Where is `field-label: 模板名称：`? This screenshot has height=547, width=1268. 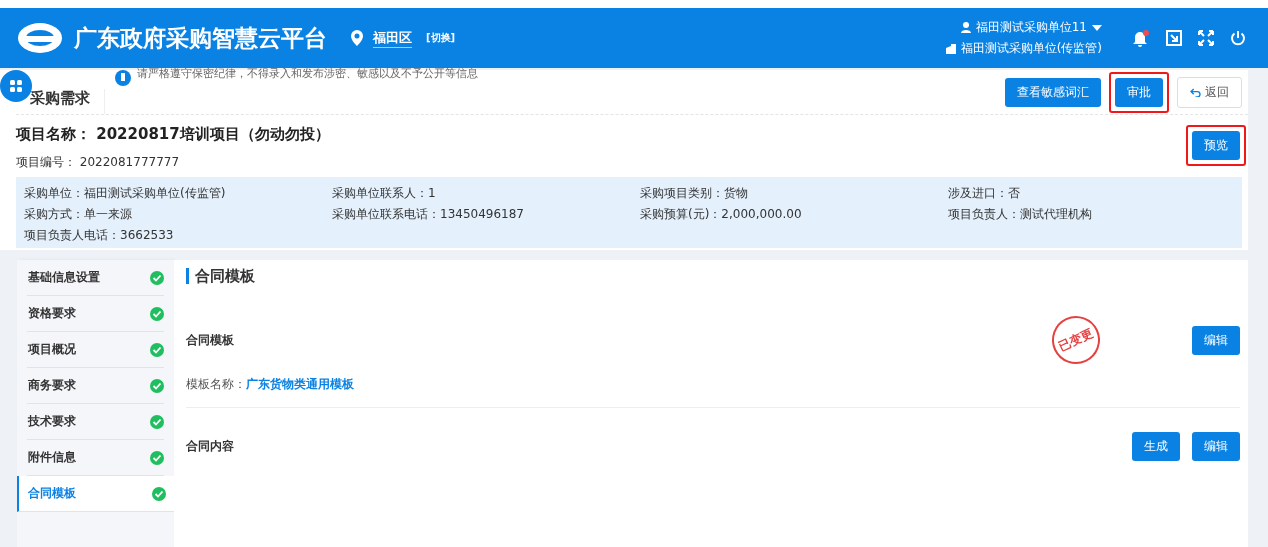 field-label: 模板名称： is located at coordinates (216, 384).